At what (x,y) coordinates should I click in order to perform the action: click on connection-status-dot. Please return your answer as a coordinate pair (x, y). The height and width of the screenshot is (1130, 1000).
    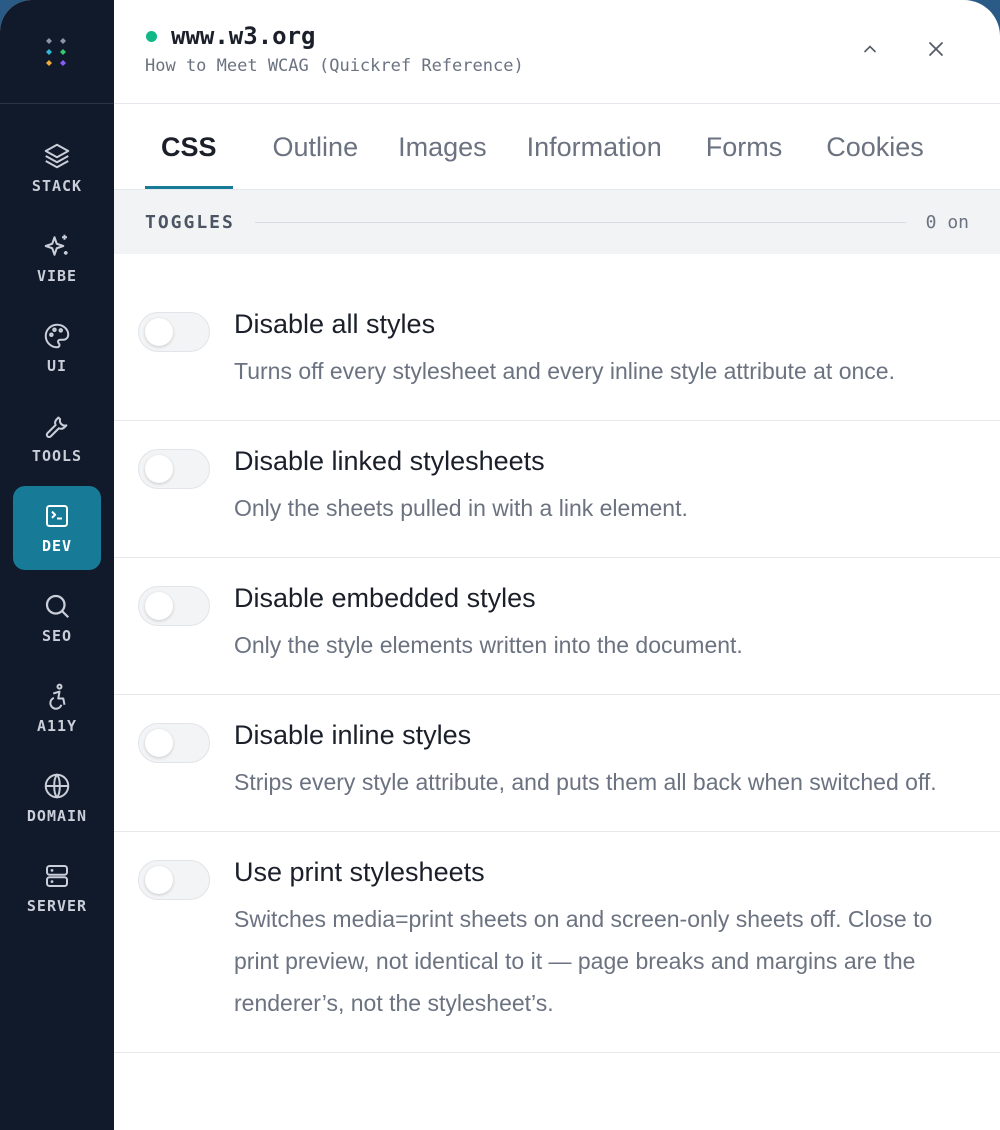
    Looking at the image, I should click on (151, 36).